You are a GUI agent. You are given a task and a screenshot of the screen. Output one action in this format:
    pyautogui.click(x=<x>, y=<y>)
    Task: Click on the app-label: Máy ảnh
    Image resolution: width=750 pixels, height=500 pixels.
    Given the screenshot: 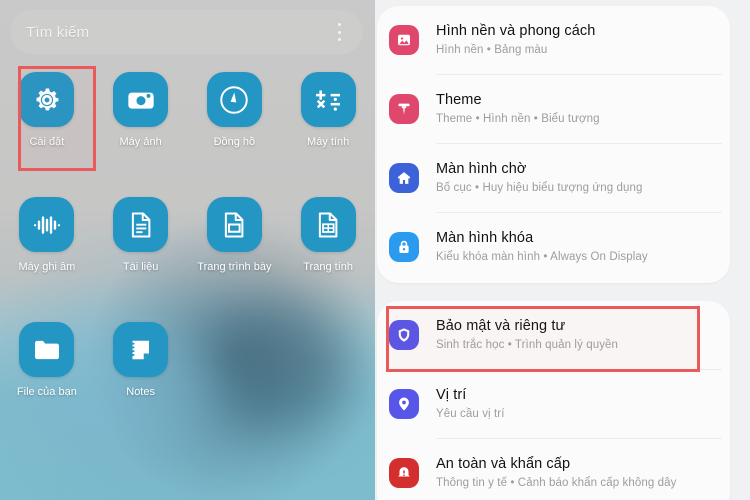 What is the action you would take?
    pyautogui.click(x=140, y=142)
    